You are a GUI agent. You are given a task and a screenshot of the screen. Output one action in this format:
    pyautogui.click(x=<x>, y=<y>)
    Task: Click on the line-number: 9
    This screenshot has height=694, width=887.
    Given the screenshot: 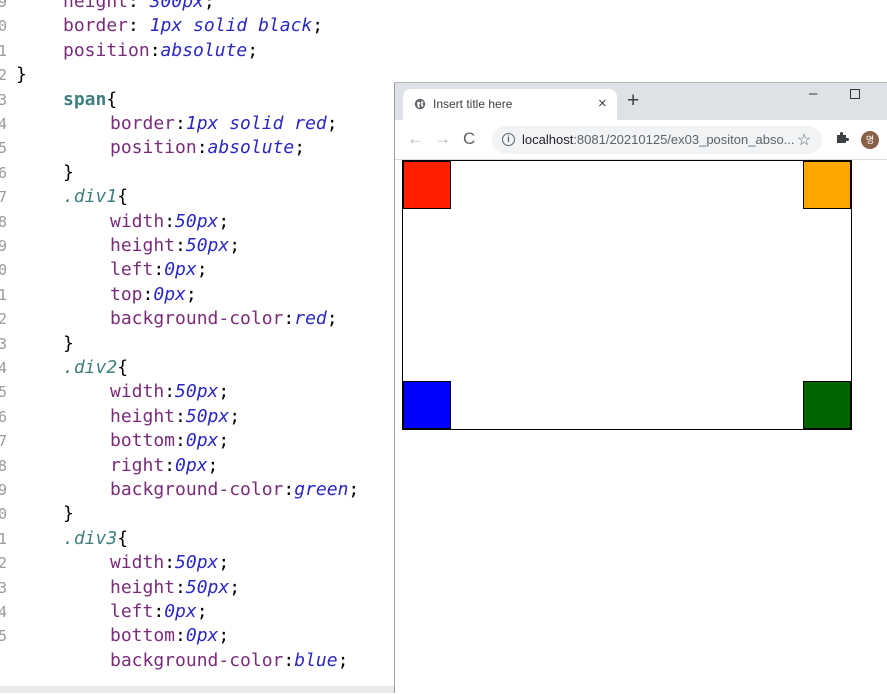 What is the action you would take?
    pyautogui.click(x=4, y=490)
    